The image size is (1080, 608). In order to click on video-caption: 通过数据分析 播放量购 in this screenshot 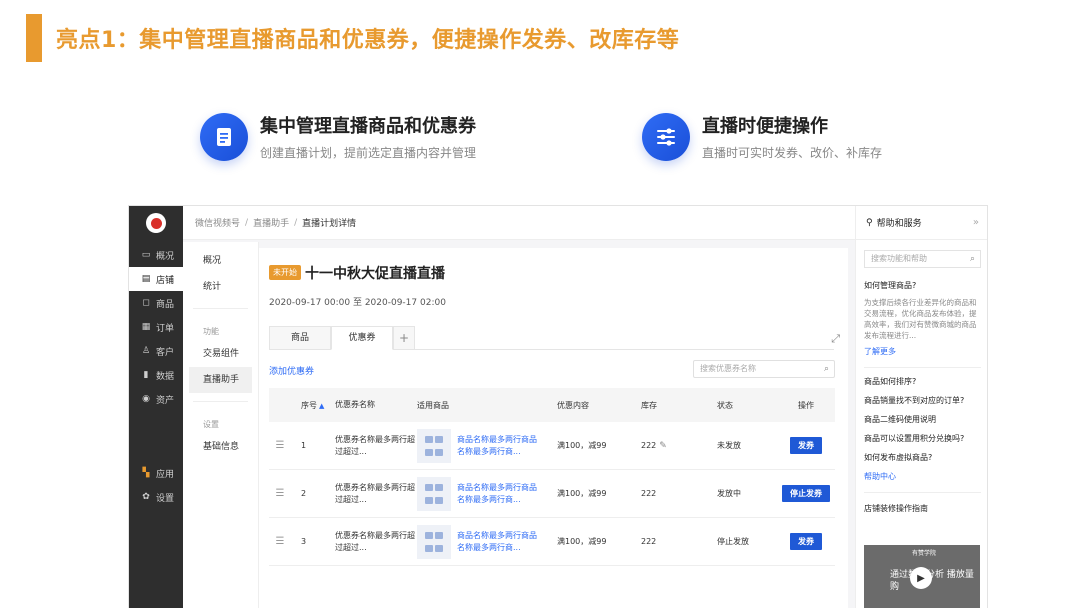, I will do `click(932, 581)`.